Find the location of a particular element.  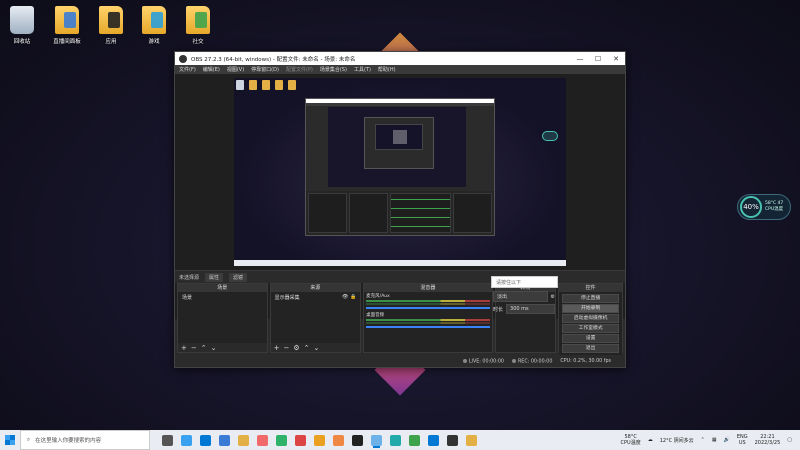

menu-edit: 编辑(E) is located at coordinates (211, 69).